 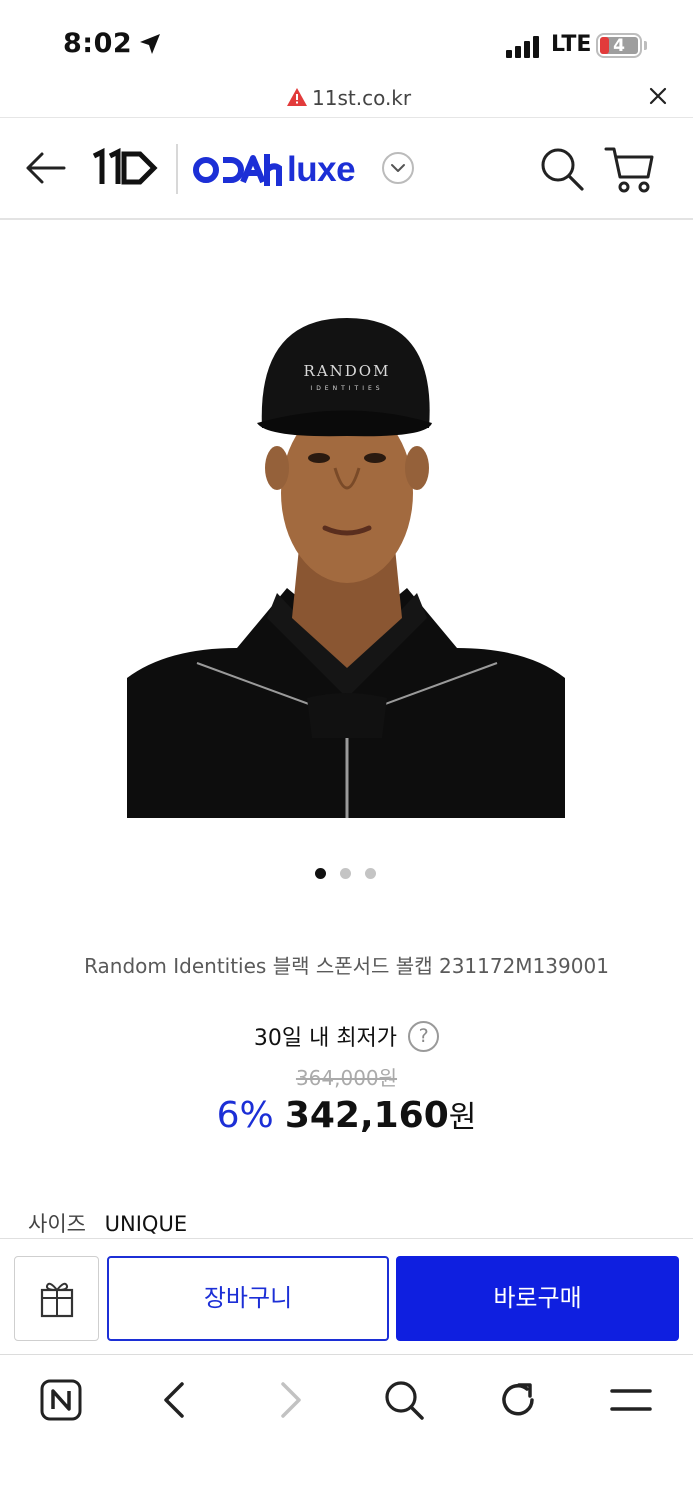 I want to click on 11st-logo, so click(x=125, y=168).